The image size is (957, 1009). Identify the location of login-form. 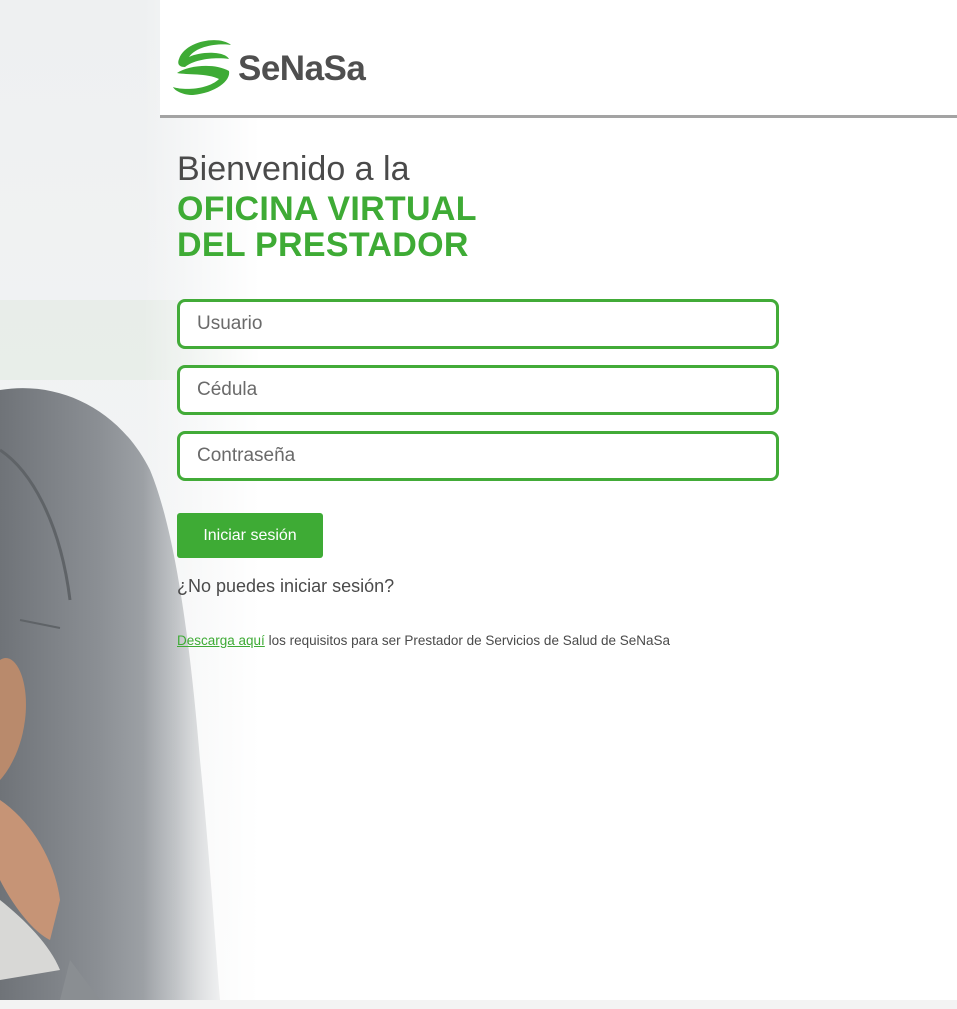
(478, 398).